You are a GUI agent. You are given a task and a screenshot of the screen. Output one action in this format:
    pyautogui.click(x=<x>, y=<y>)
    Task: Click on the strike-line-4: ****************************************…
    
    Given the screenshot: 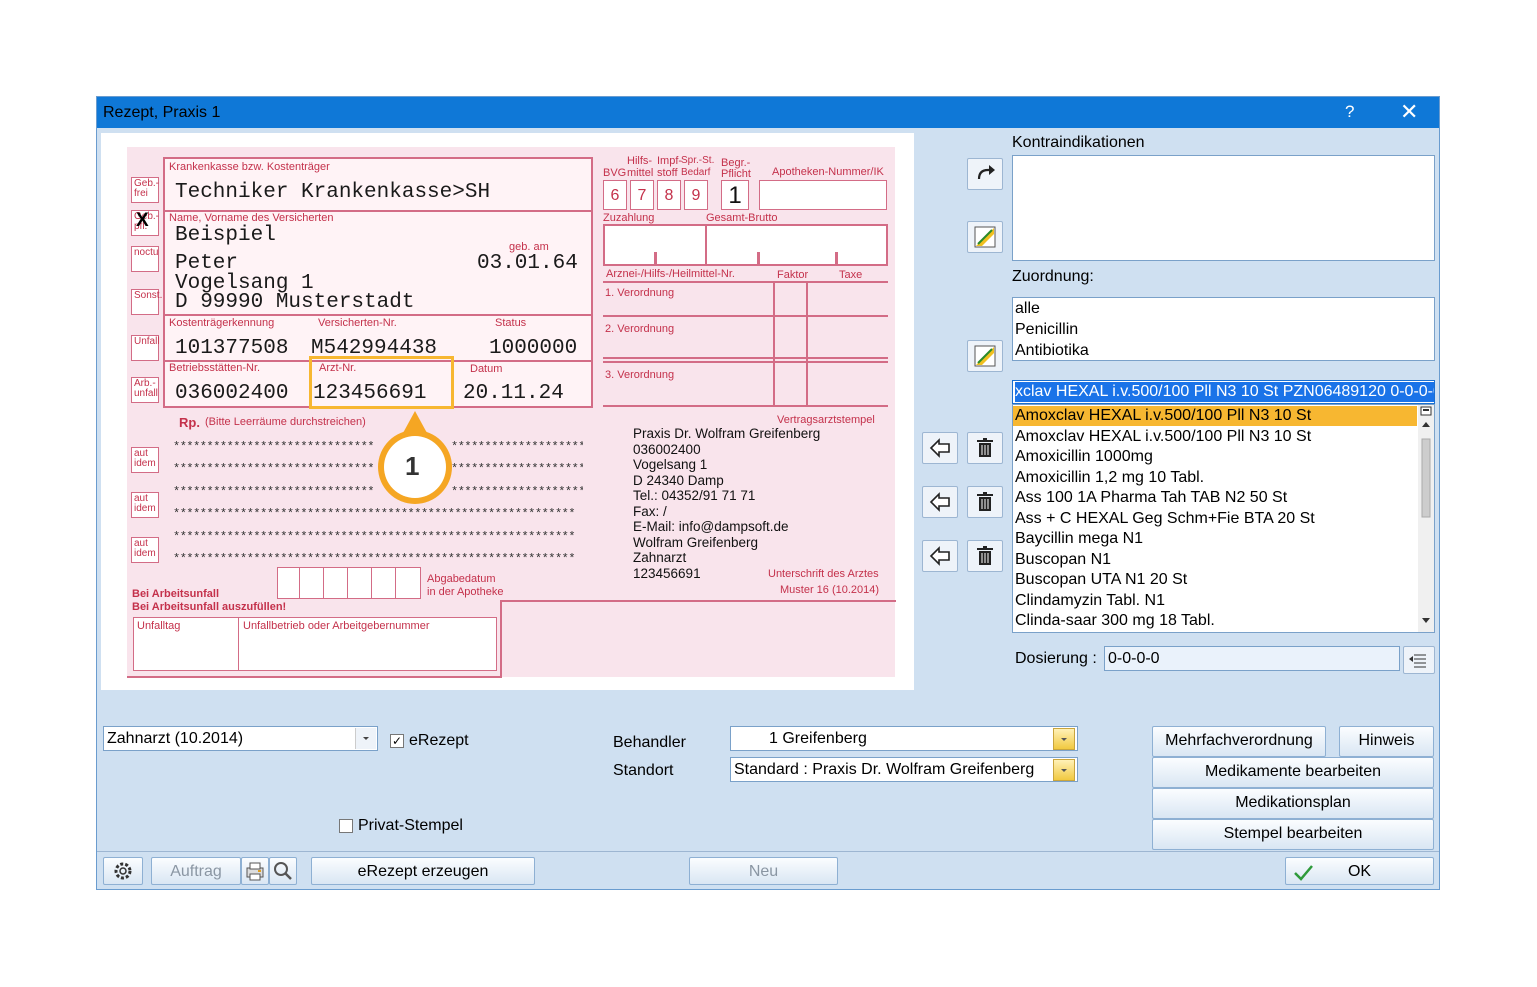 What is the action you would take?
    pyautogui.click(x=378, y=513)
    